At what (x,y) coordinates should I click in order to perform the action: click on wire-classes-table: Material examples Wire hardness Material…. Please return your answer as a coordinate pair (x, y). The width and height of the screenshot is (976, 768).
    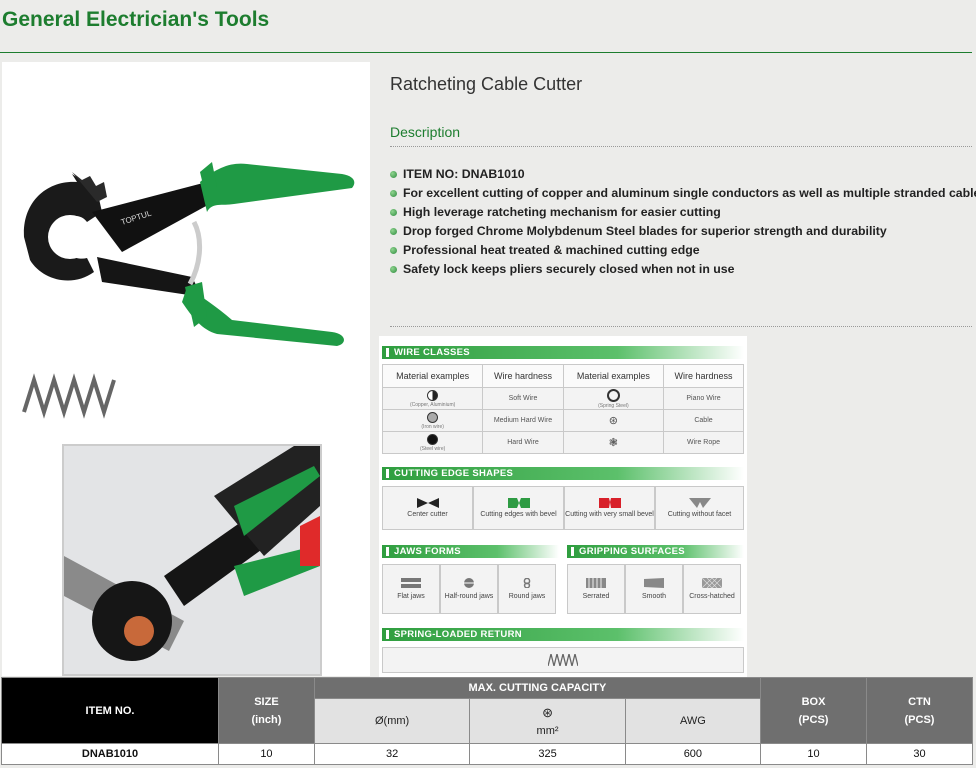
    Looking at the image, I should click on (562, 409).